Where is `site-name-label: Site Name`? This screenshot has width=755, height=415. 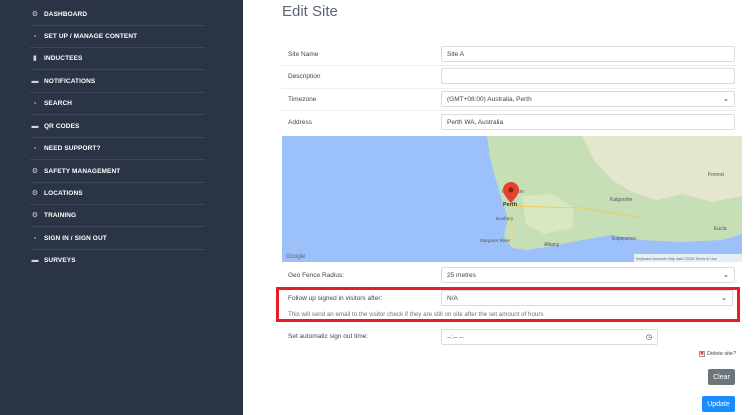
site-name-label: Site Name is located at coordinates (303, 54).